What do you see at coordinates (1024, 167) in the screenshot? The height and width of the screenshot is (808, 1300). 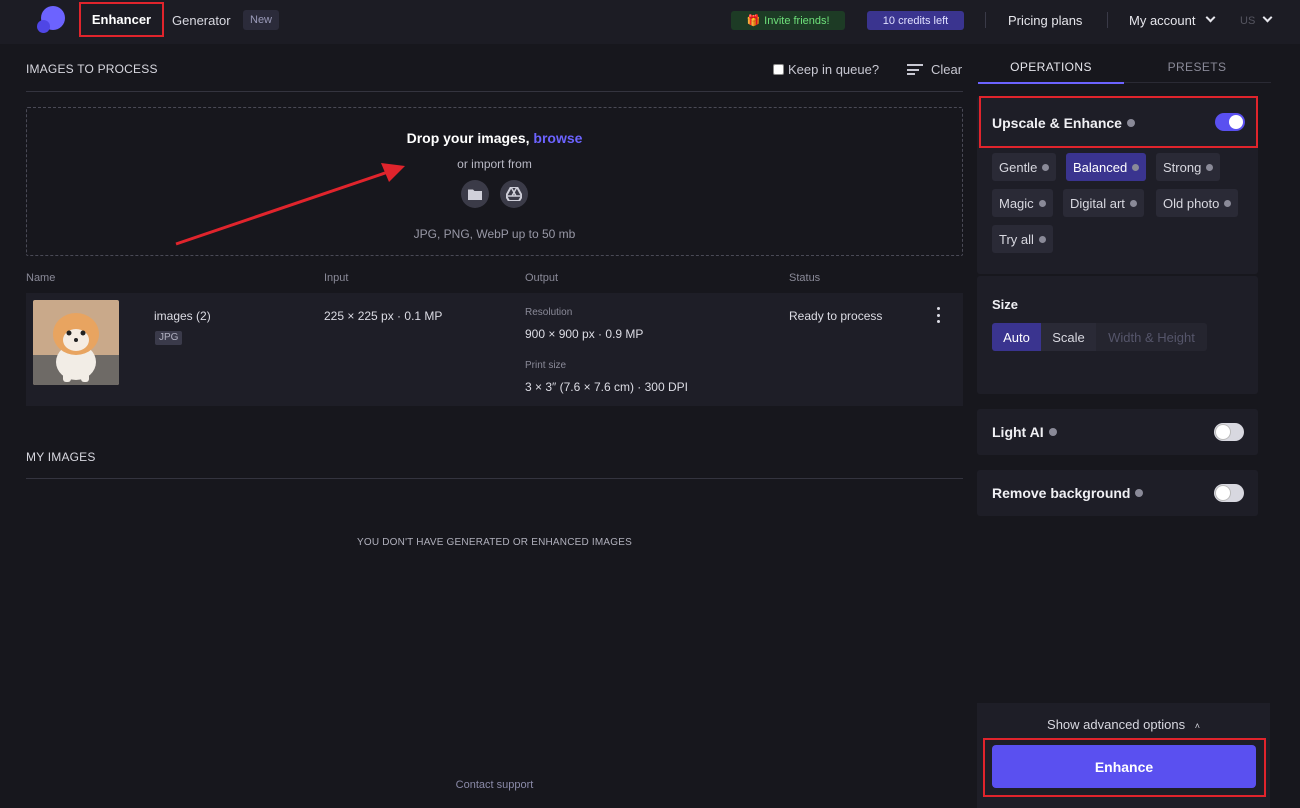 I see `mode-chip-gentle: Gentle` at bounding box center [1024, 167].